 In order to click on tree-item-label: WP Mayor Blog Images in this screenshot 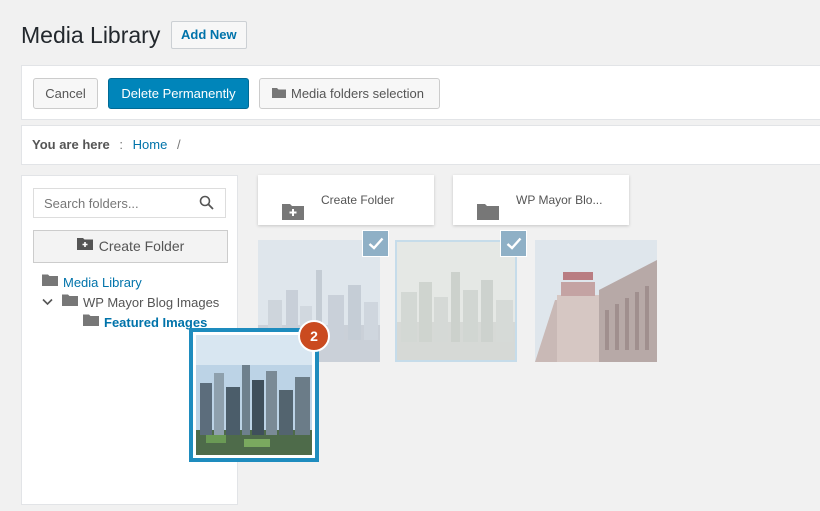, I will do `click(151, 302)`.